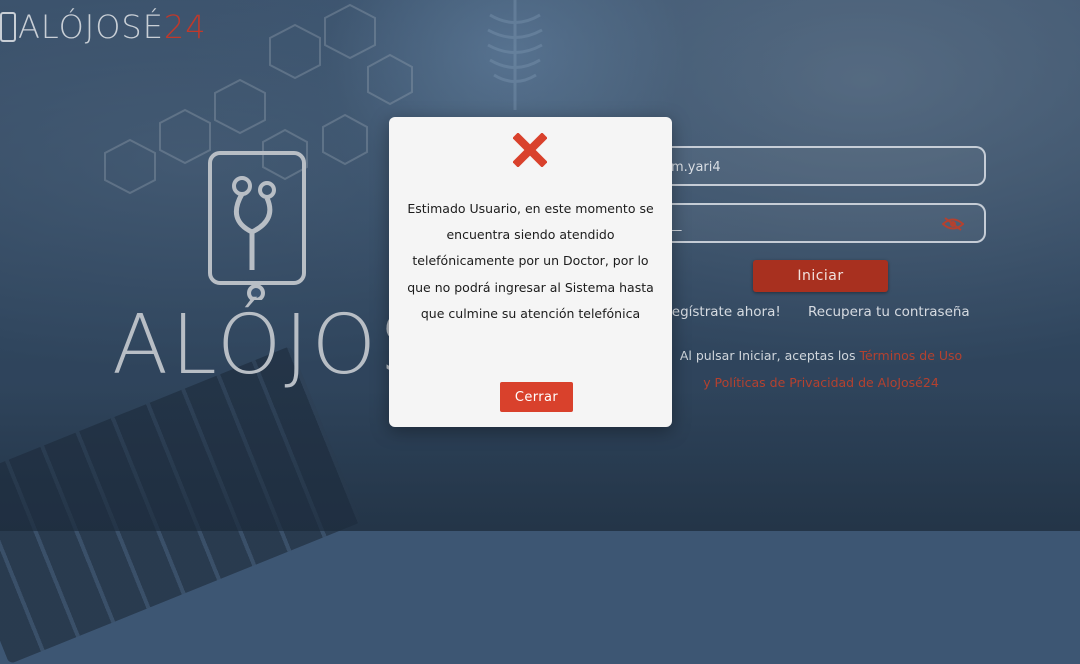  What do you see at coordinates (536, 397) in the screenshot?
I see `close-button: Cerrar` at bounding box center [536, 397].